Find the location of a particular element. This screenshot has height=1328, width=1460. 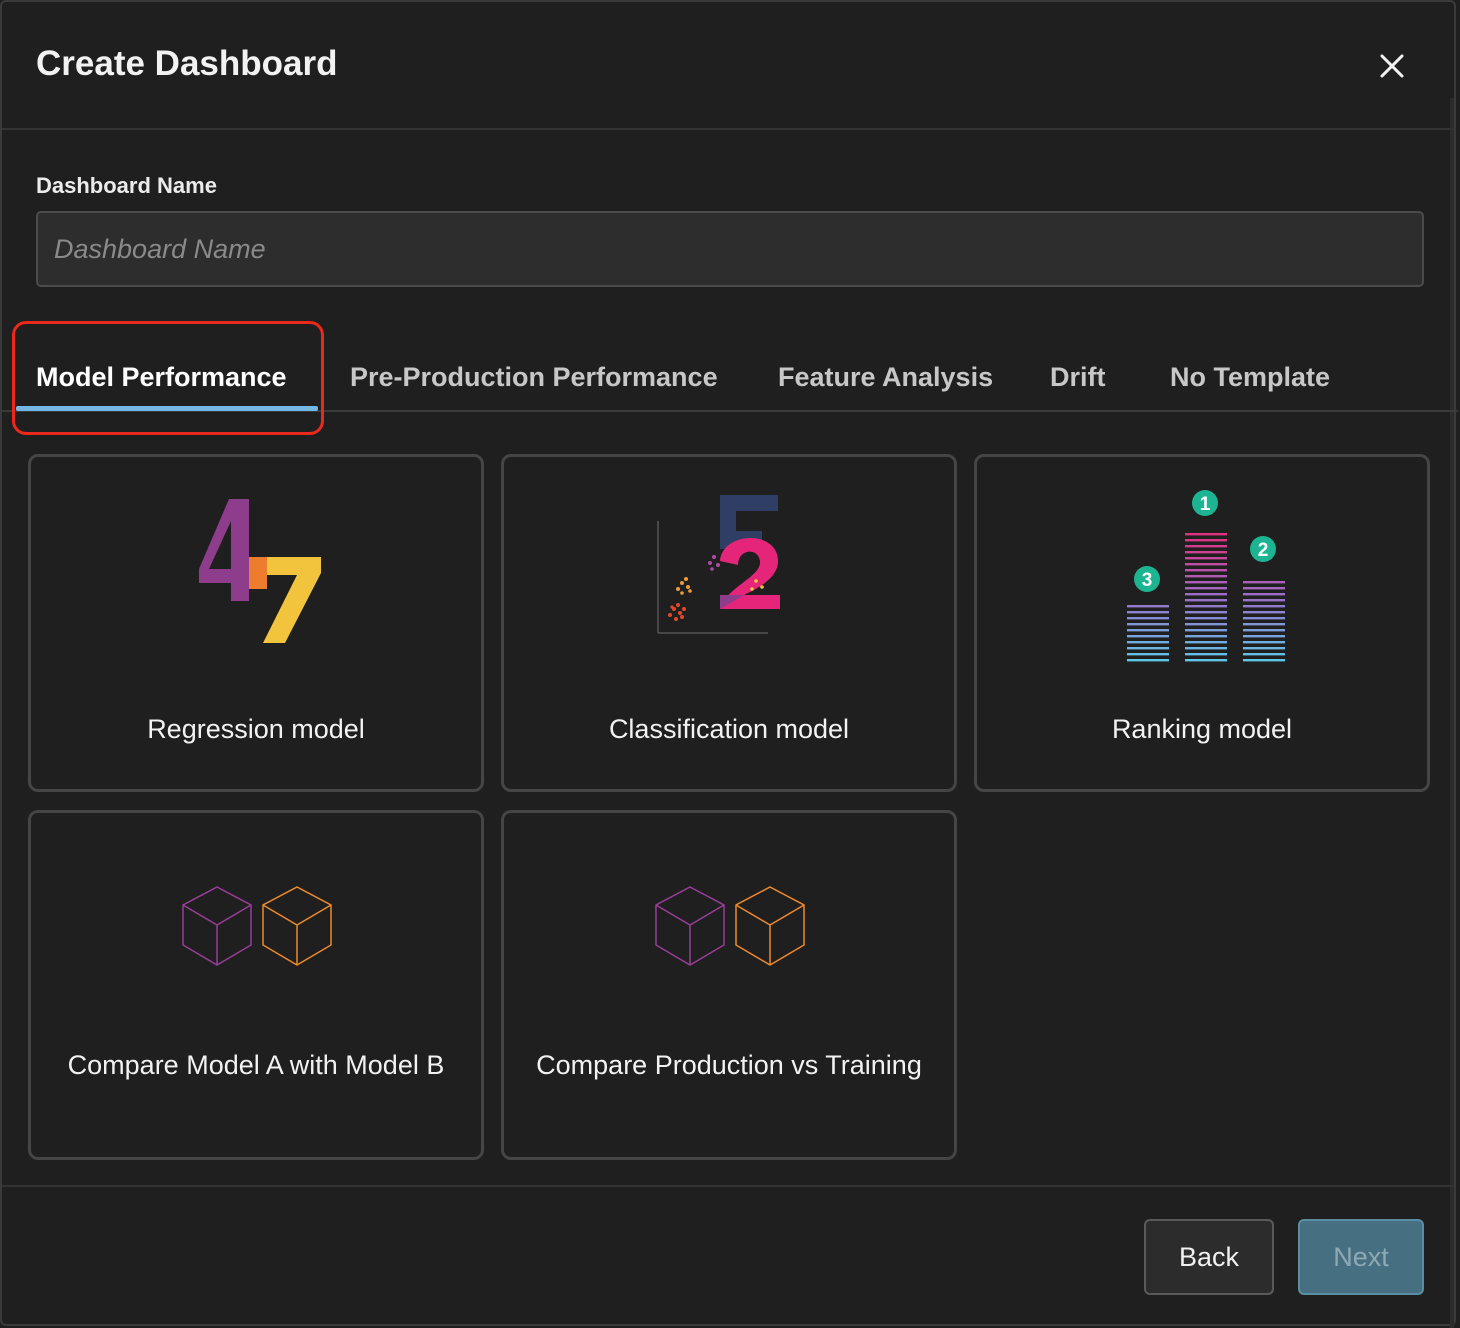

template-card-ranking: 1 2 3 Ranking model is located at coordinates (1202, 623).